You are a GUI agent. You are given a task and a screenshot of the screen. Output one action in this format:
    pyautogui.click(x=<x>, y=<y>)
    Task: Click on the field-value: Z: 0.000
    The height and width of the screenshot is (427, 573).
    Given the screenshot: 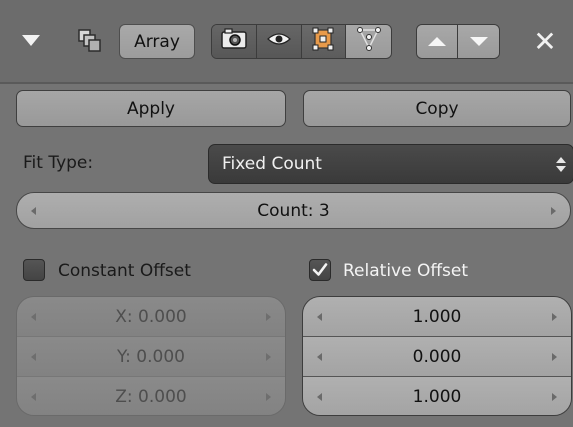 What is the action you would take?
    pyautogui.click(x=151, y=397)
    